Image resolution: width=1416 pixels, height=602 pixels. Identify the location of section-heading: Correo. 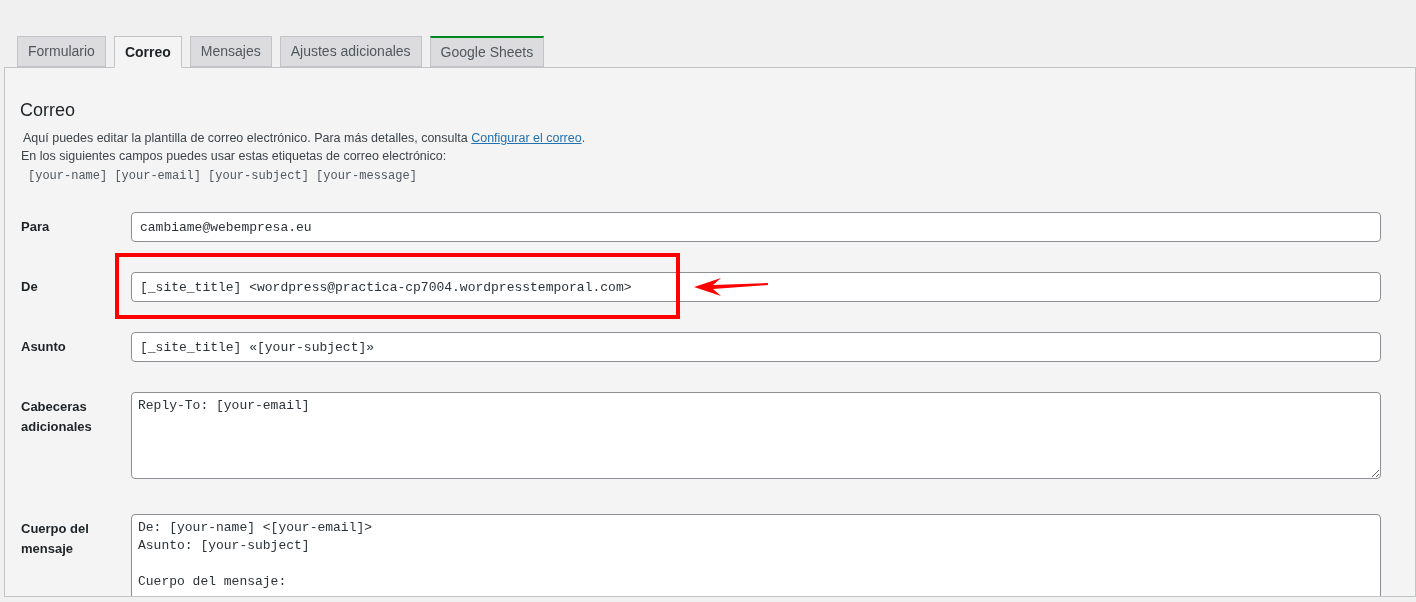
(48, 110).